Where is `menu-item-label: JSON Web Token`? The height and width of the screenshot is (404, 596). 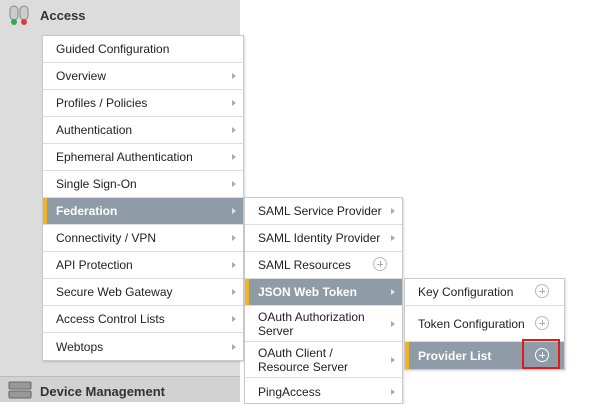 menu-item-label: JSON Web Token is located at coordinates (307, 292).